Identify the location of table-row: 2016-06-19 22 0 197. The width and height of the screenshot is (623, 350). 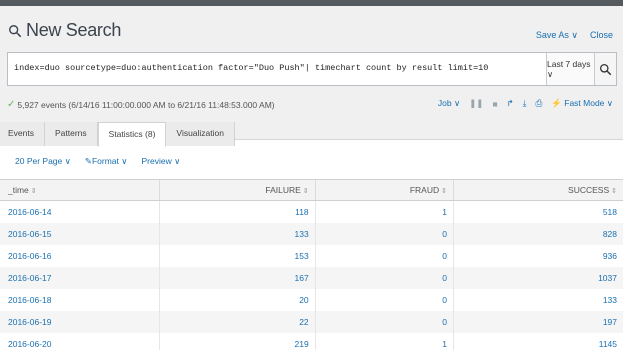
(311, 321).